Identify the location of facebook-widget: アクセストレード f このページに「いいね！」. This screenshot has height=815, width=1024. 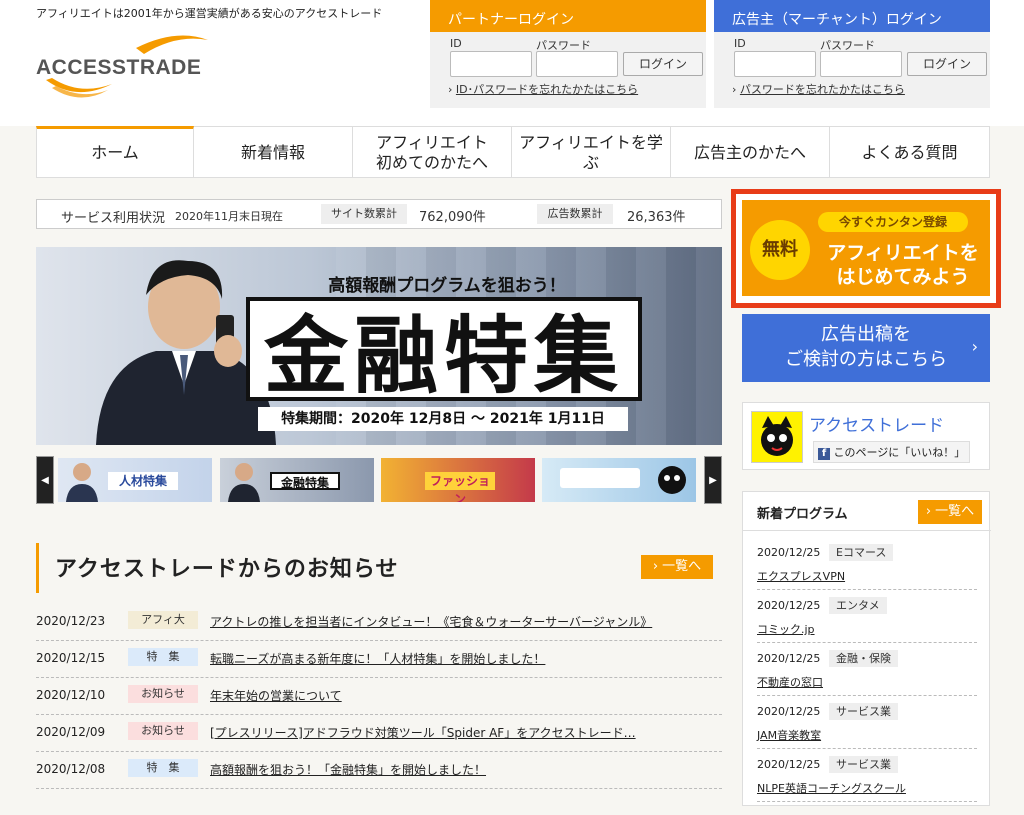
(866, 436).